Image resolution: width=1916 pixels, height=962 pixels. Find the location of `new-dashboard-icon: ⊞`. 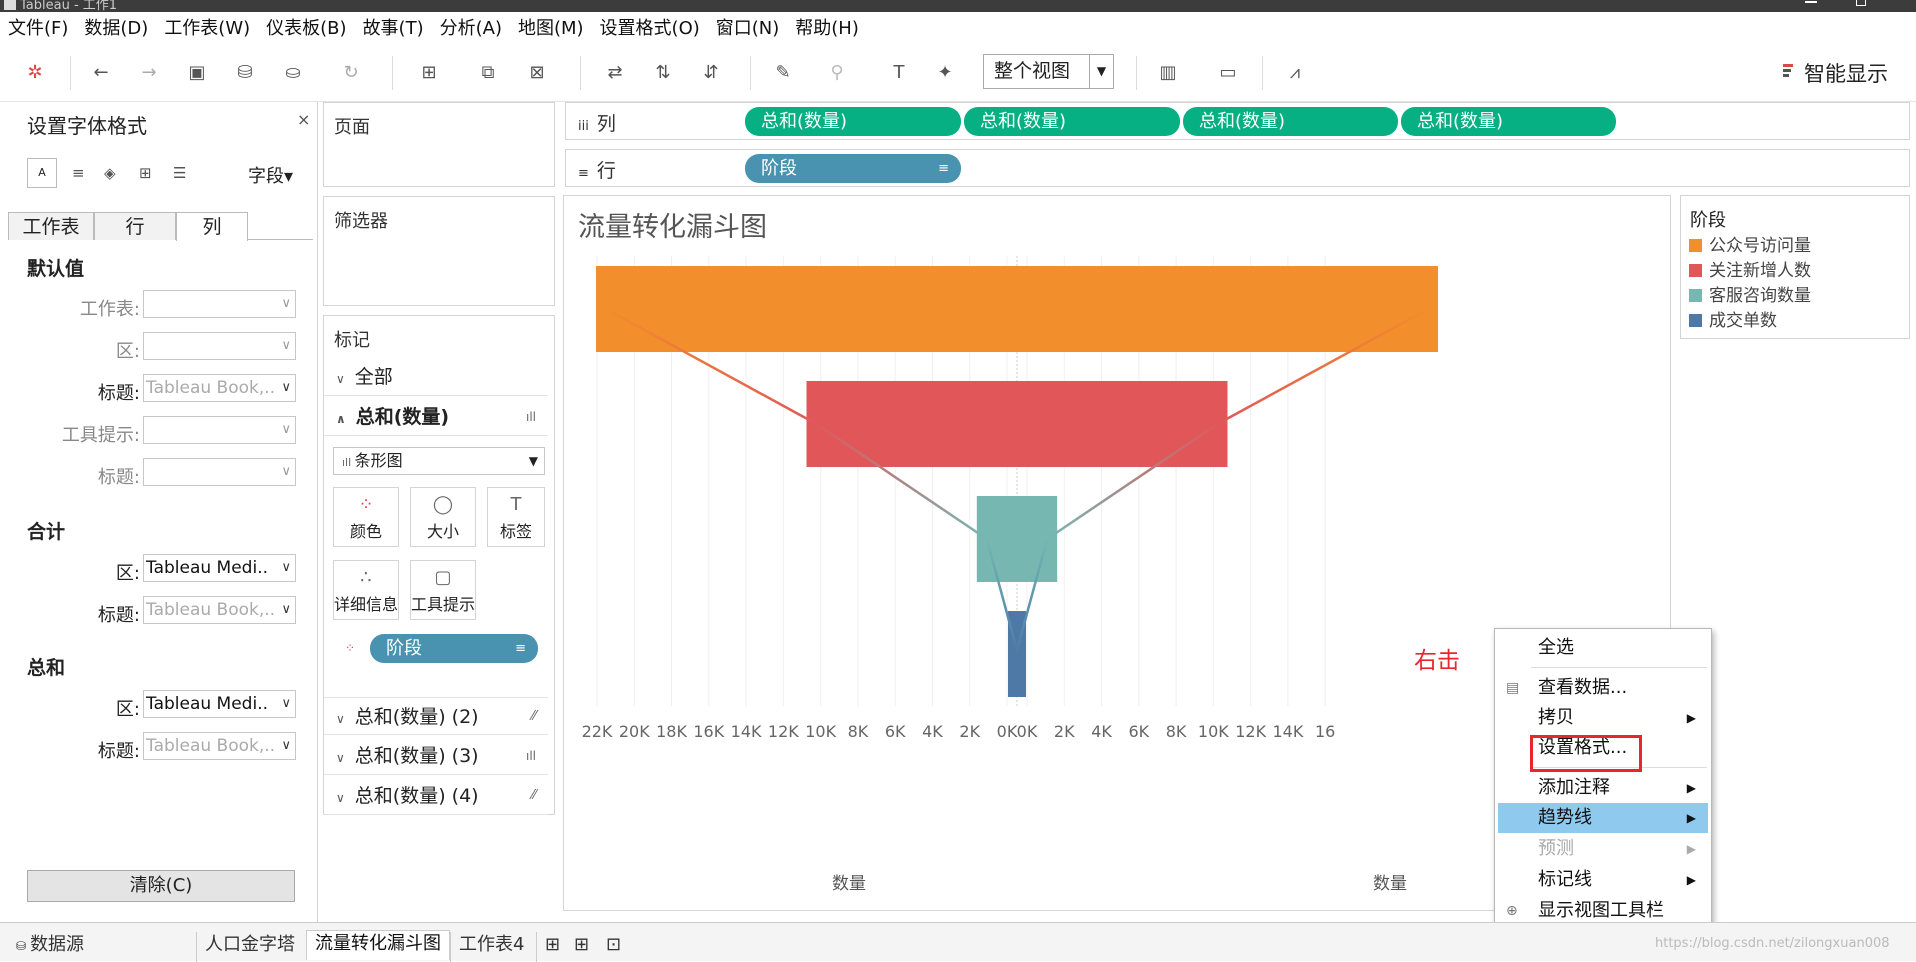

new-dashboard-icon: ⊞ is located at coordinates (581, 947).